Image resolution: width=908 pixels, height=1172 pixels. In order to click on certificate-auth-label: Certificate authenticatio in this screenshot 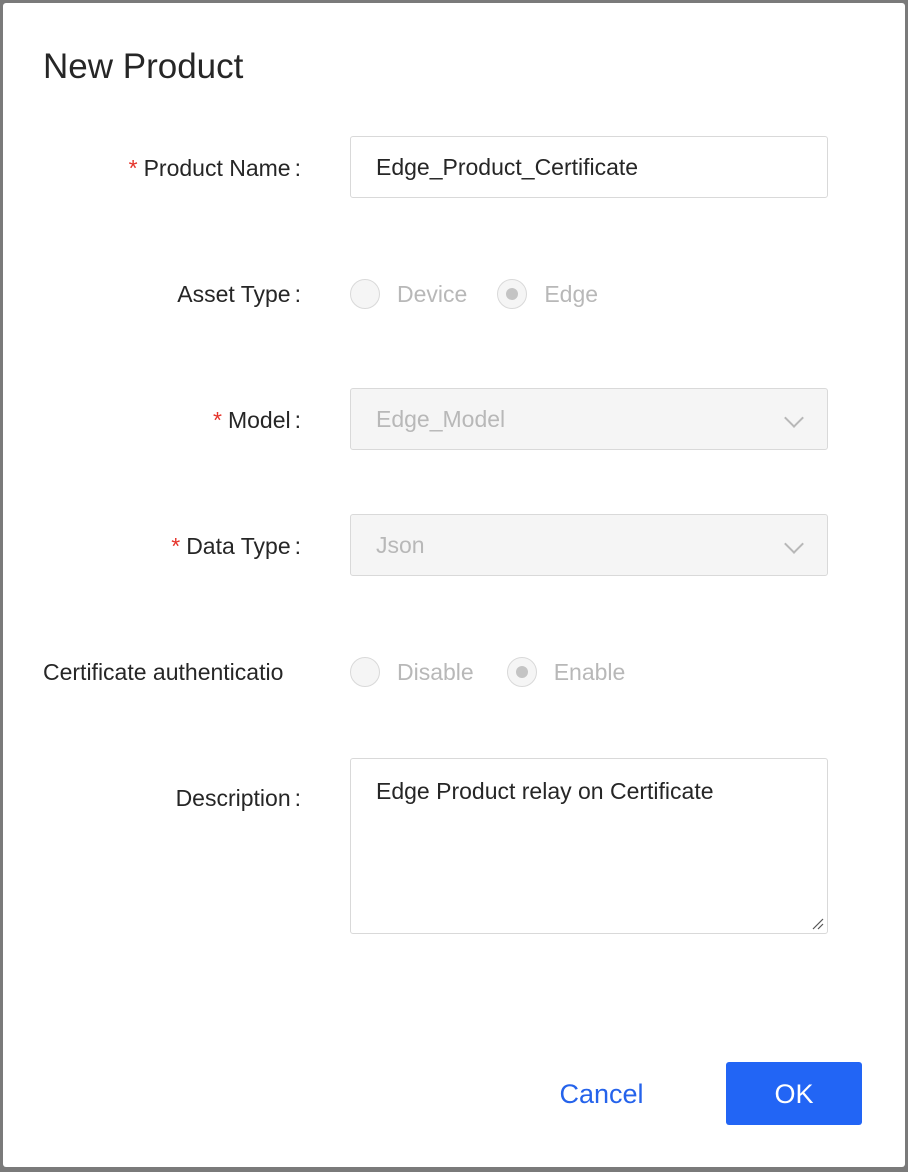, I will do `click(163, 672)`.